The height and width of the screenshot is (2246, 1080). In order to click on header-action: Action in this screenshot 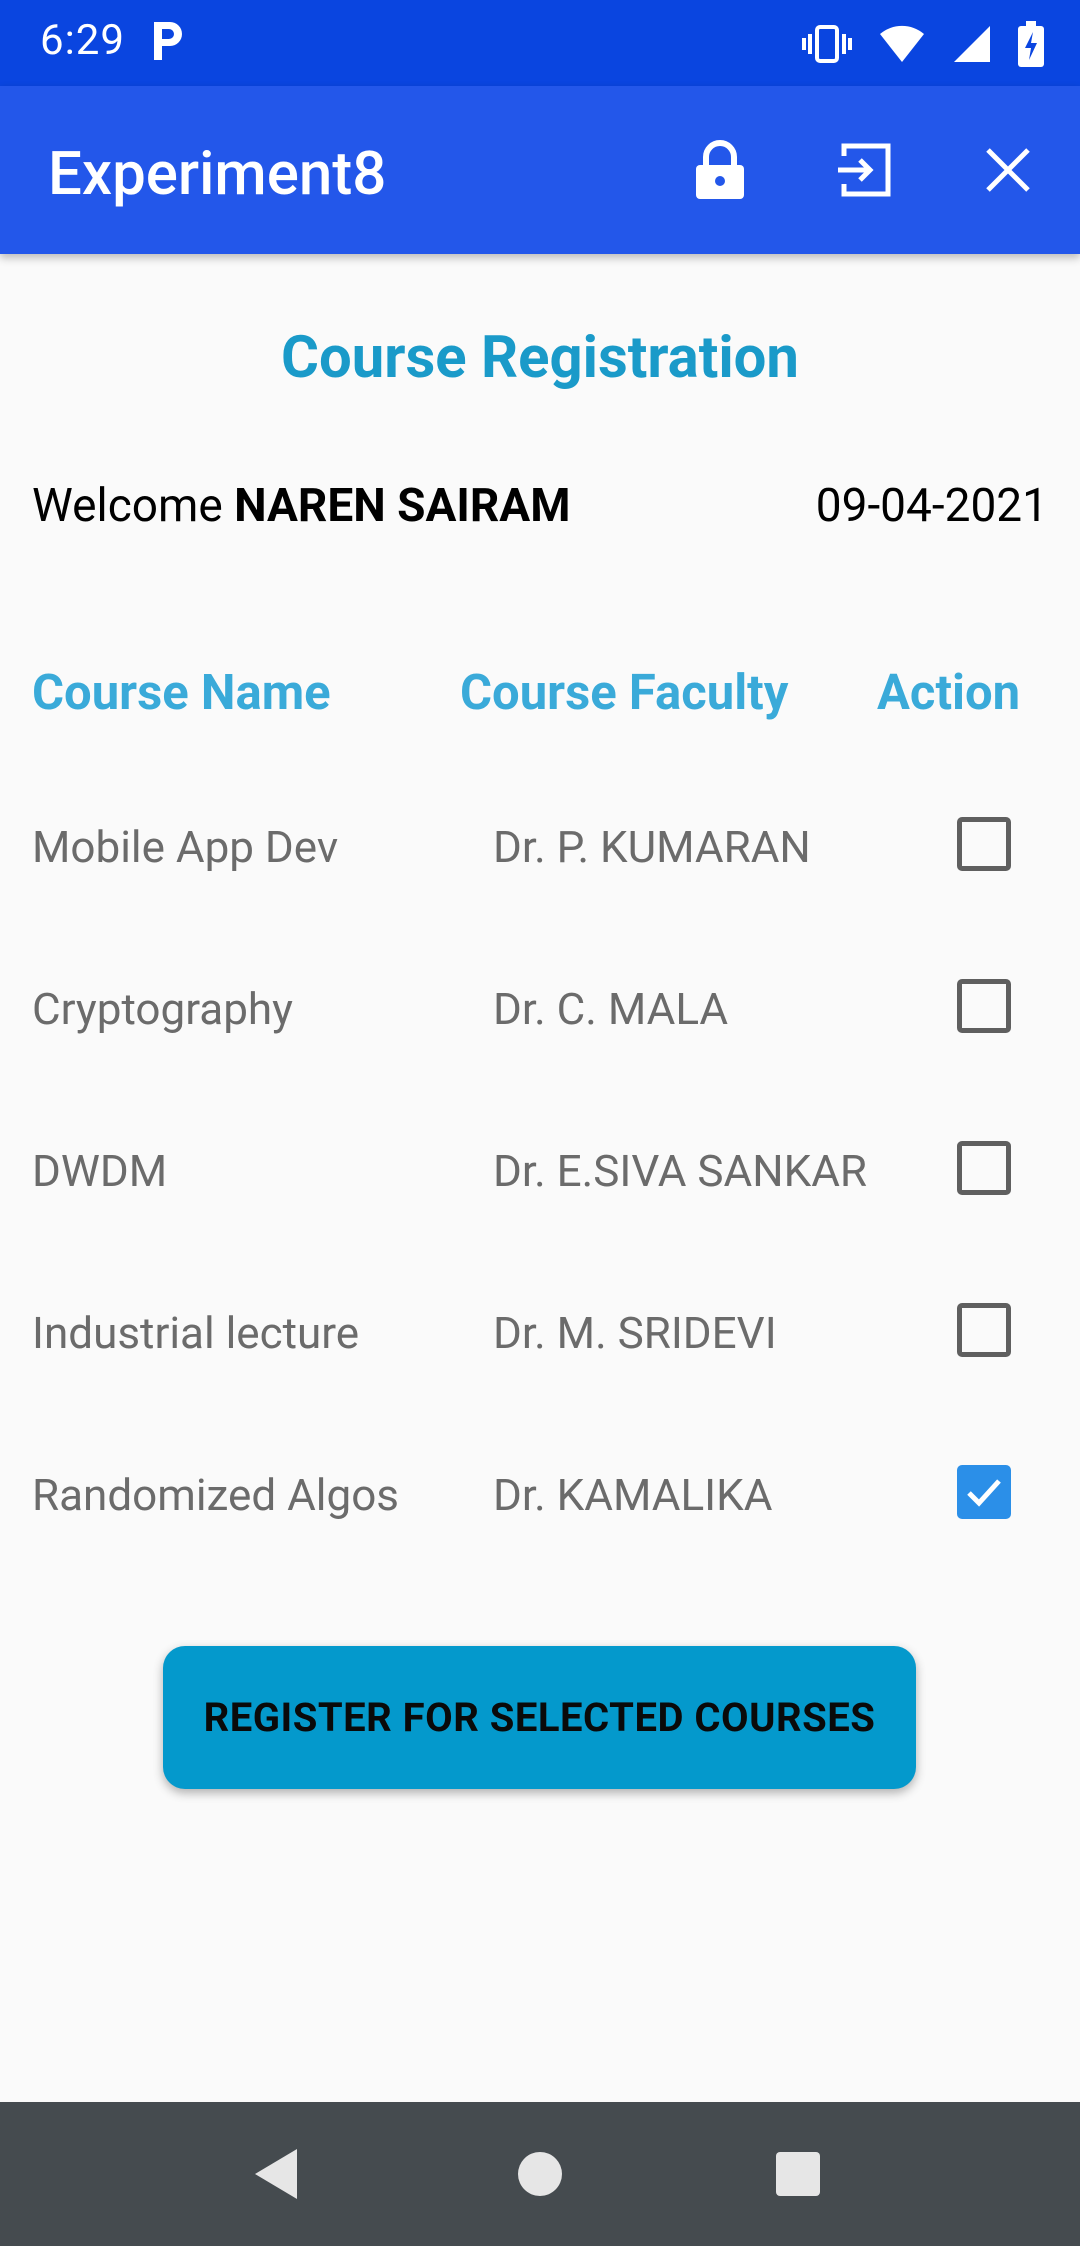, I will do `click(949, 692)`.